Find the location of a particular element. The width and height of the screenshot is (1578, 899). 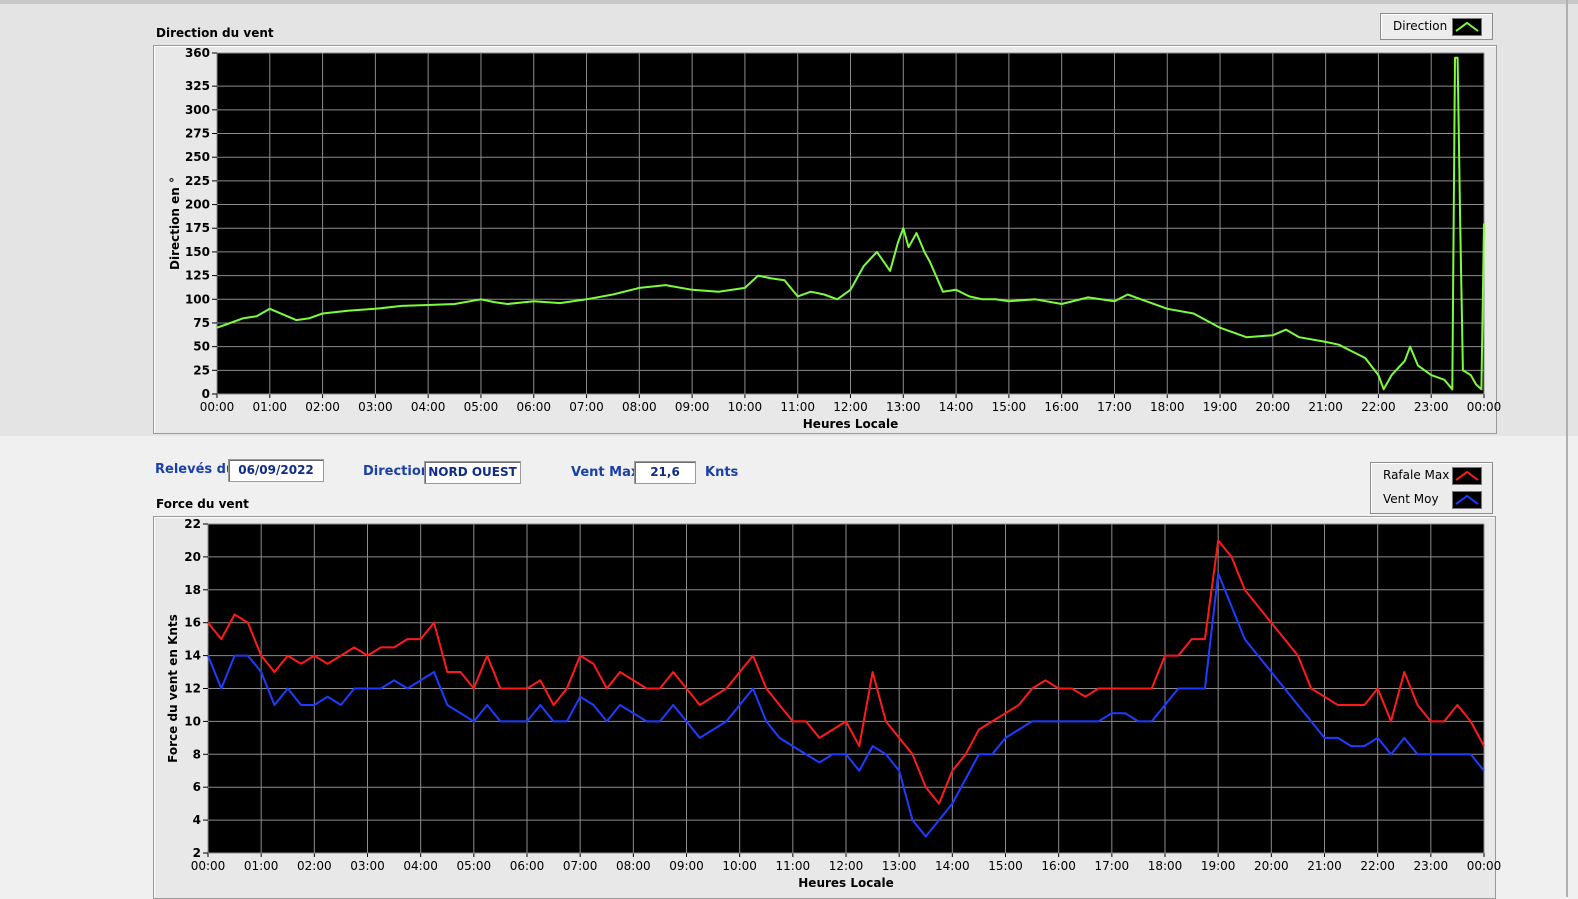

legend-swatch-vent-moy is located at coordinates (1467, 500).